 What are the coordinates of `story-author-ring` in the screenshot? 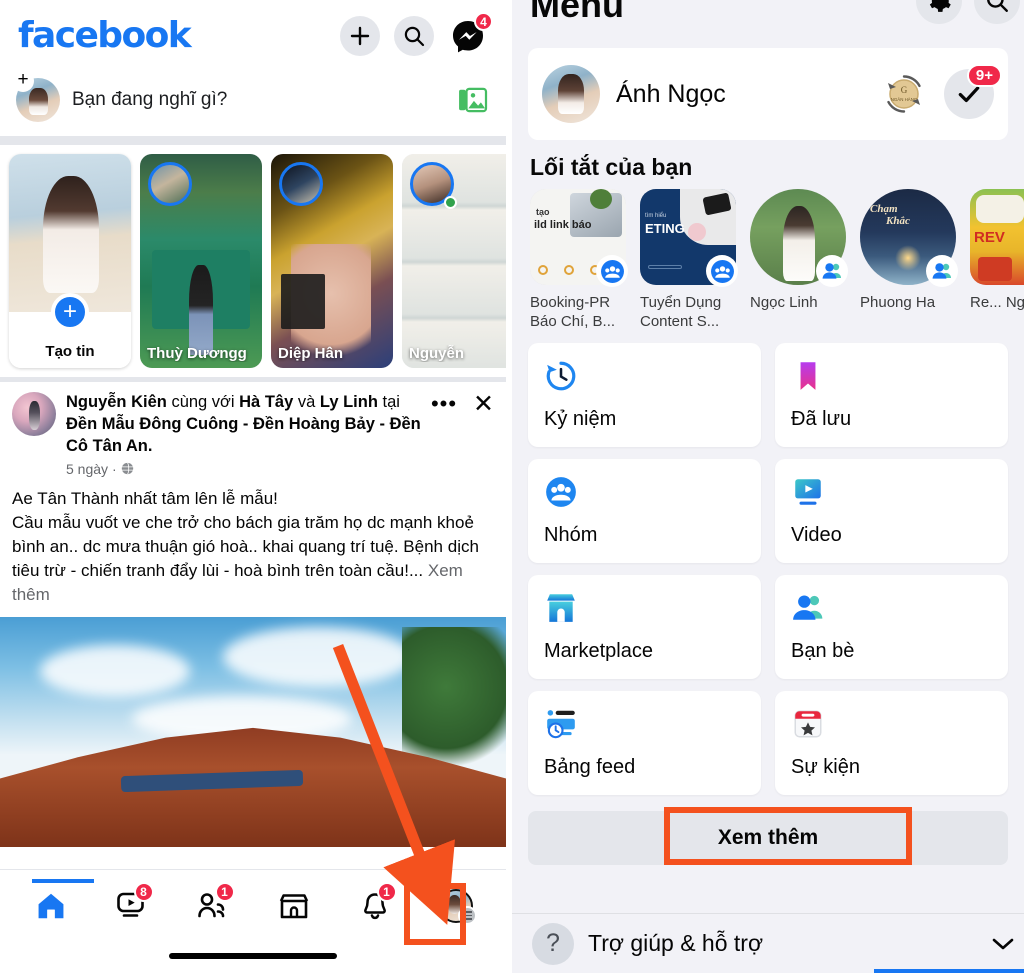 It's located at (170, 184).